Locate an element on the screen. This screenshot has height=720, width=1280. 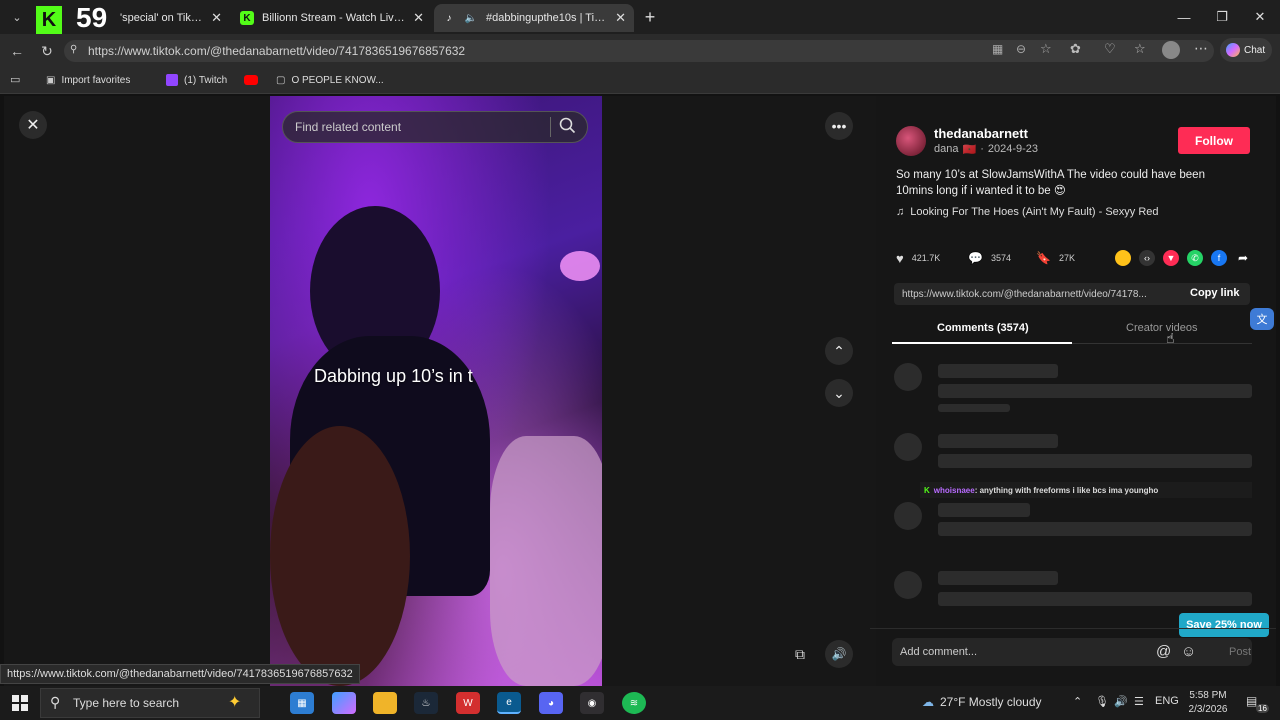
tab-kick-stream: K Billionn Stream - Watch Live on Ki ✕ is located at coordinates (332, 18).